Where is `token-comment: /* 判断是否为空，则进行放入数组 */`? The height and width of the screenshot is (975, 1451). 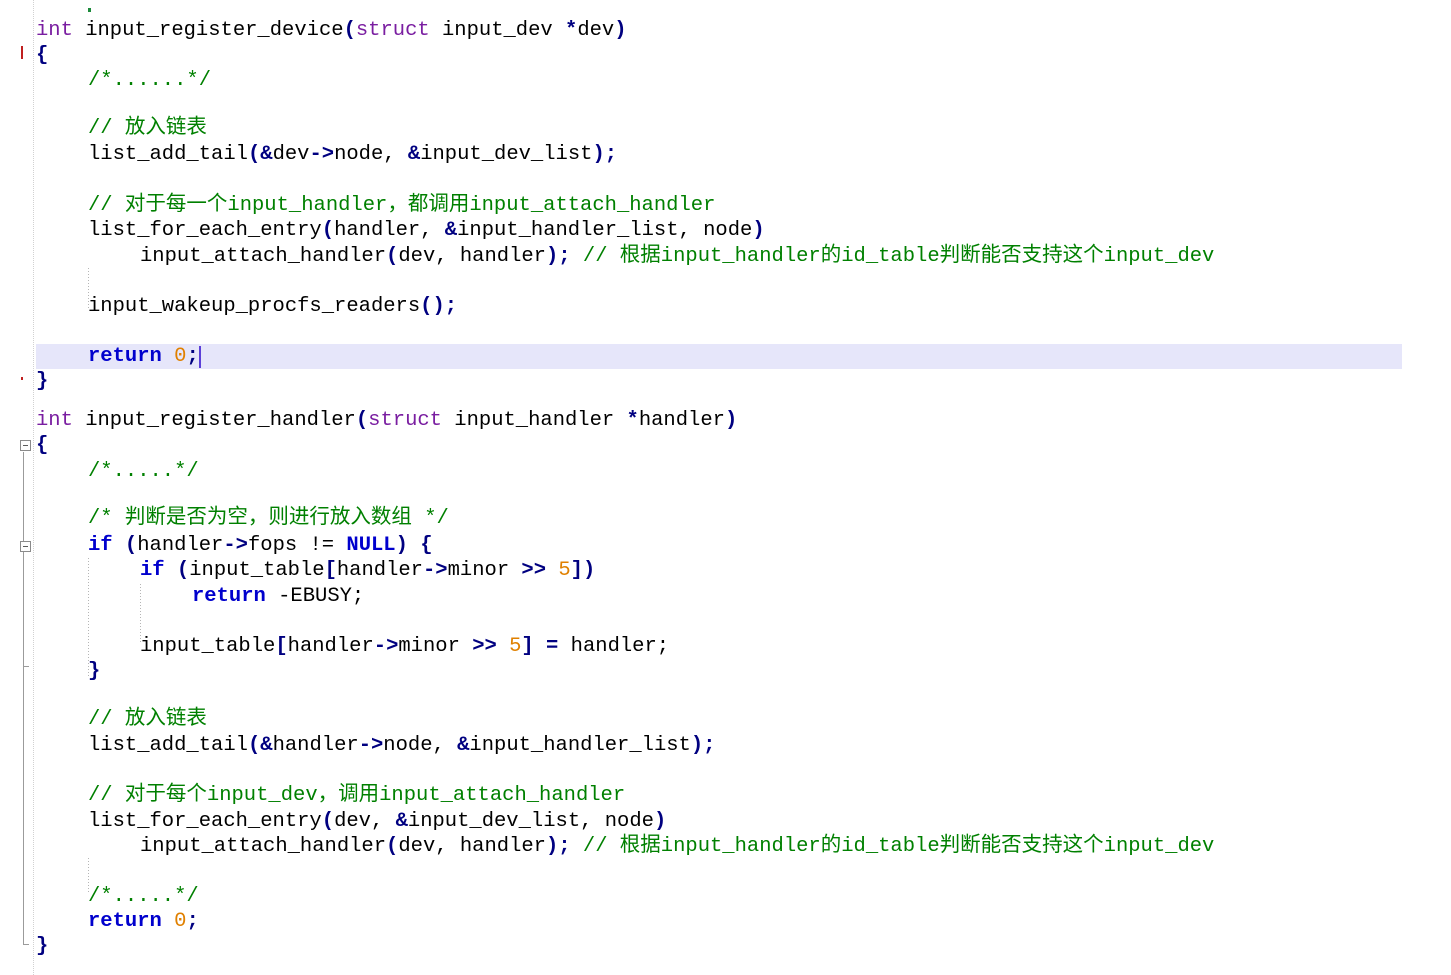
token-comment: /* 判断是否为空，则进行放入数组 */ is located at coordinates (268, 518).